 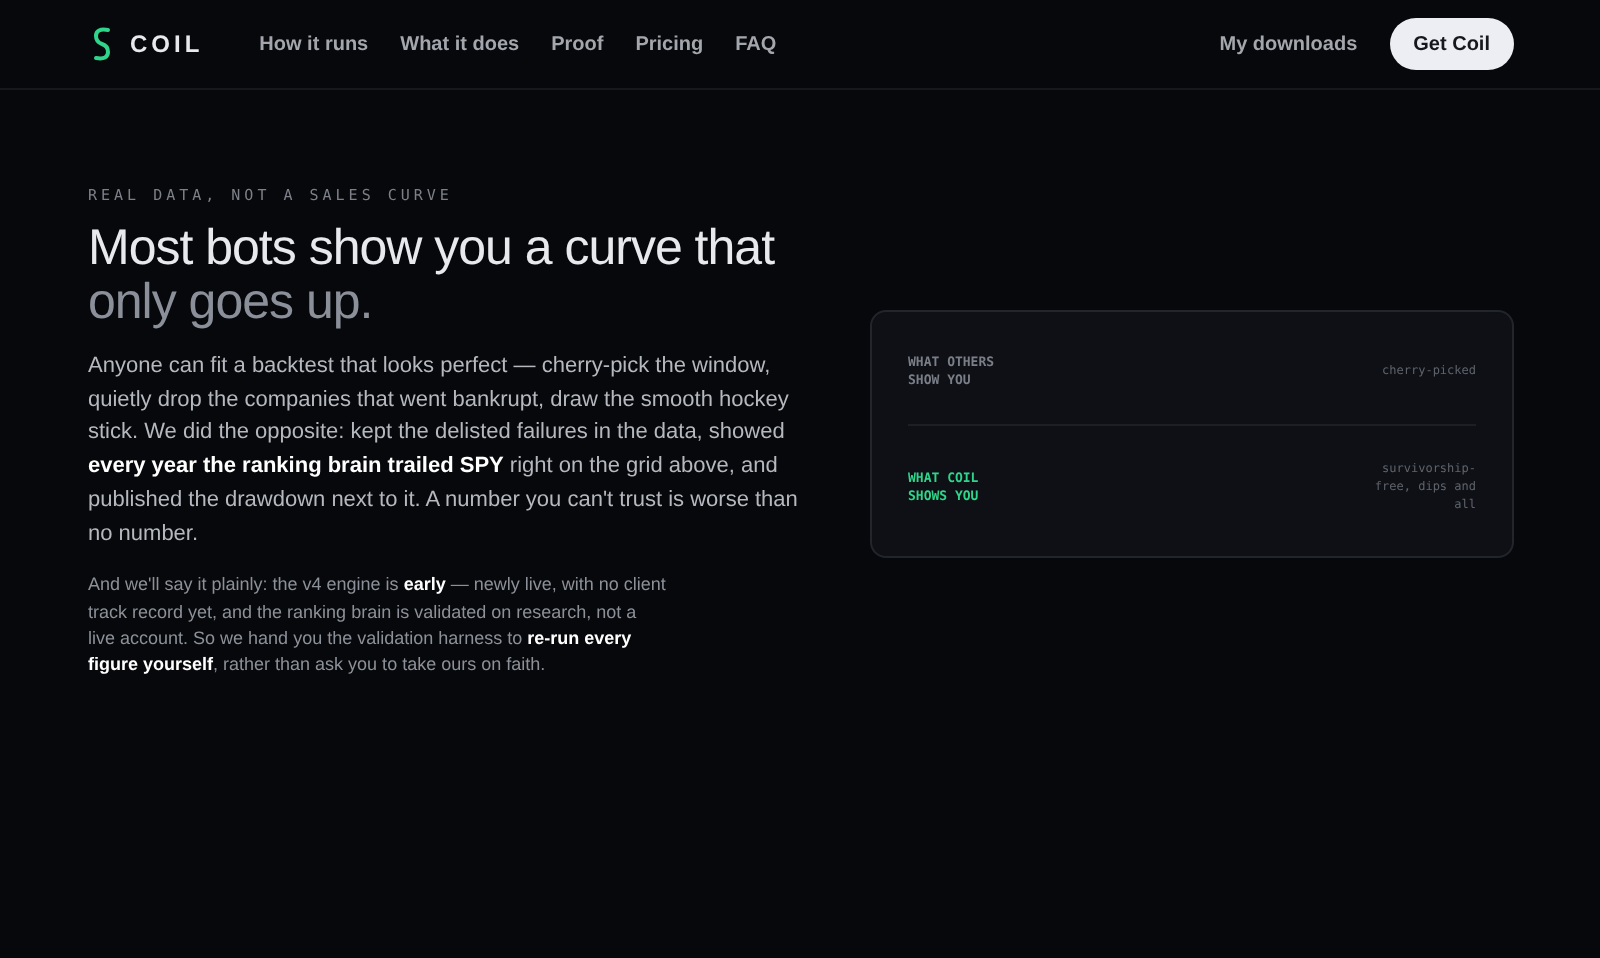 I want to click on get-coil-button: Get Coil, so click(x=1451, y=44).